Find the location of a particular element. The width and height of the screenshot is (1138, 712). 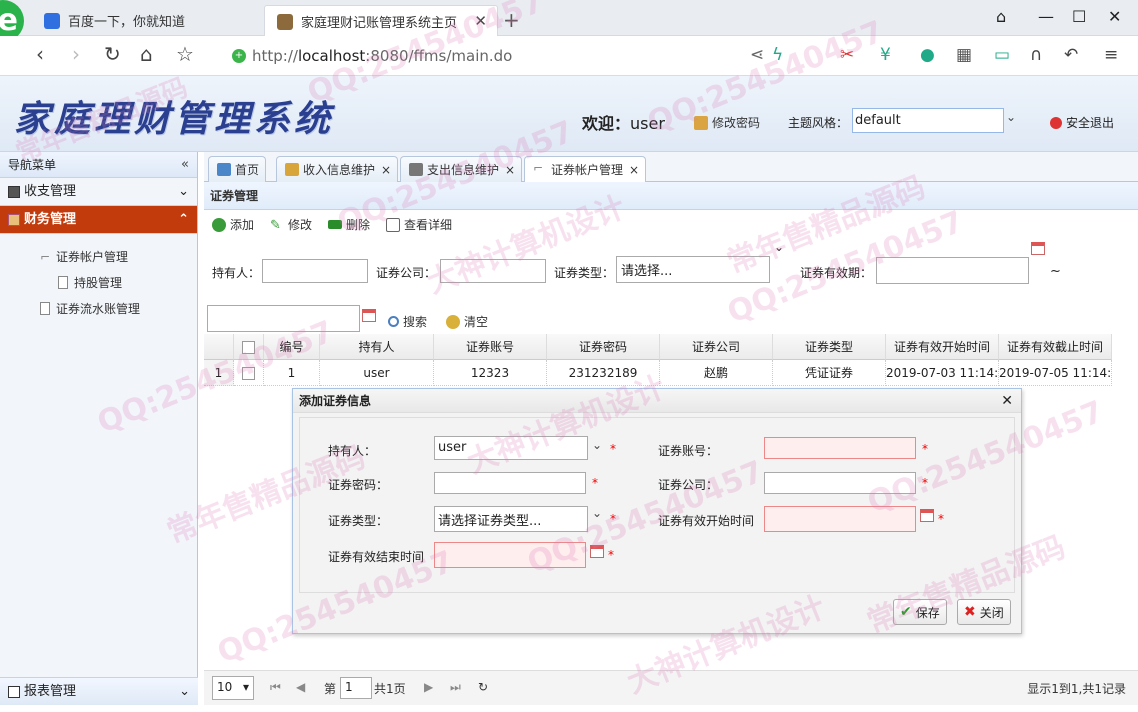

tab-label: 证券帐户管理 is located at coordinates (587, 170).